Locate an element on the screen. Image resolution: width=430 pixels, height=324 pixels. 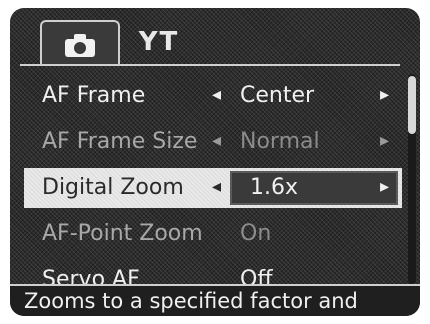
tab-camera is located at coordinates (80, 43).